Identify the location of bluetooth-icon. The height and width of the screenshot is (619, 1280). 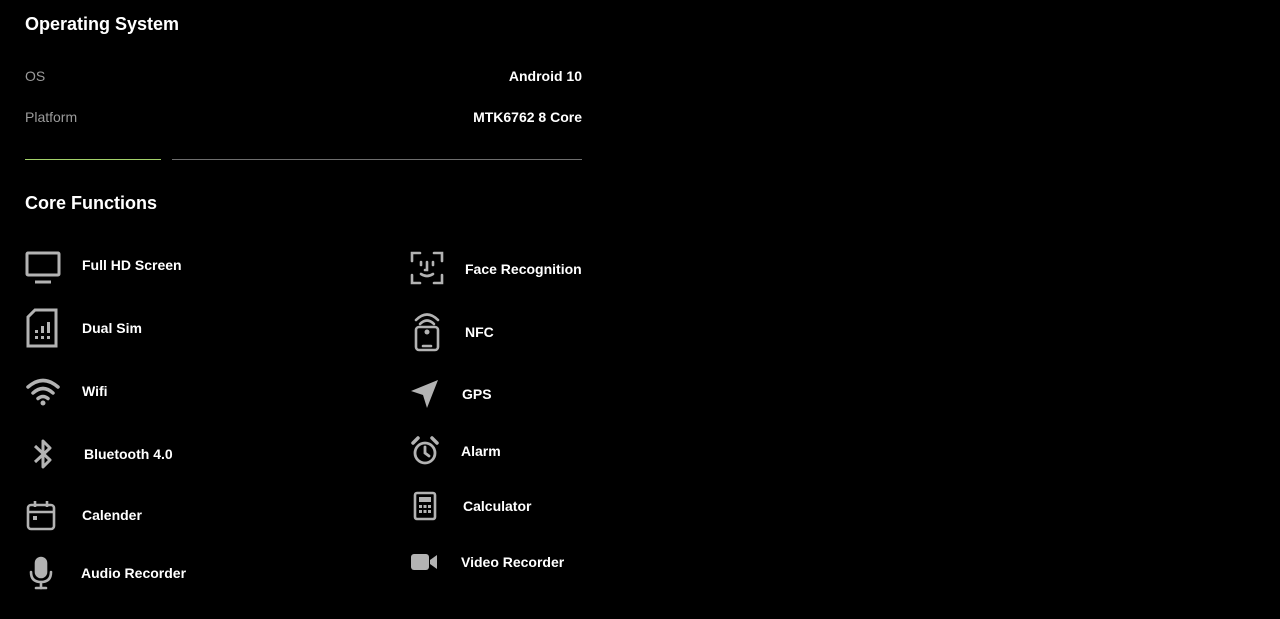
(45, 454).